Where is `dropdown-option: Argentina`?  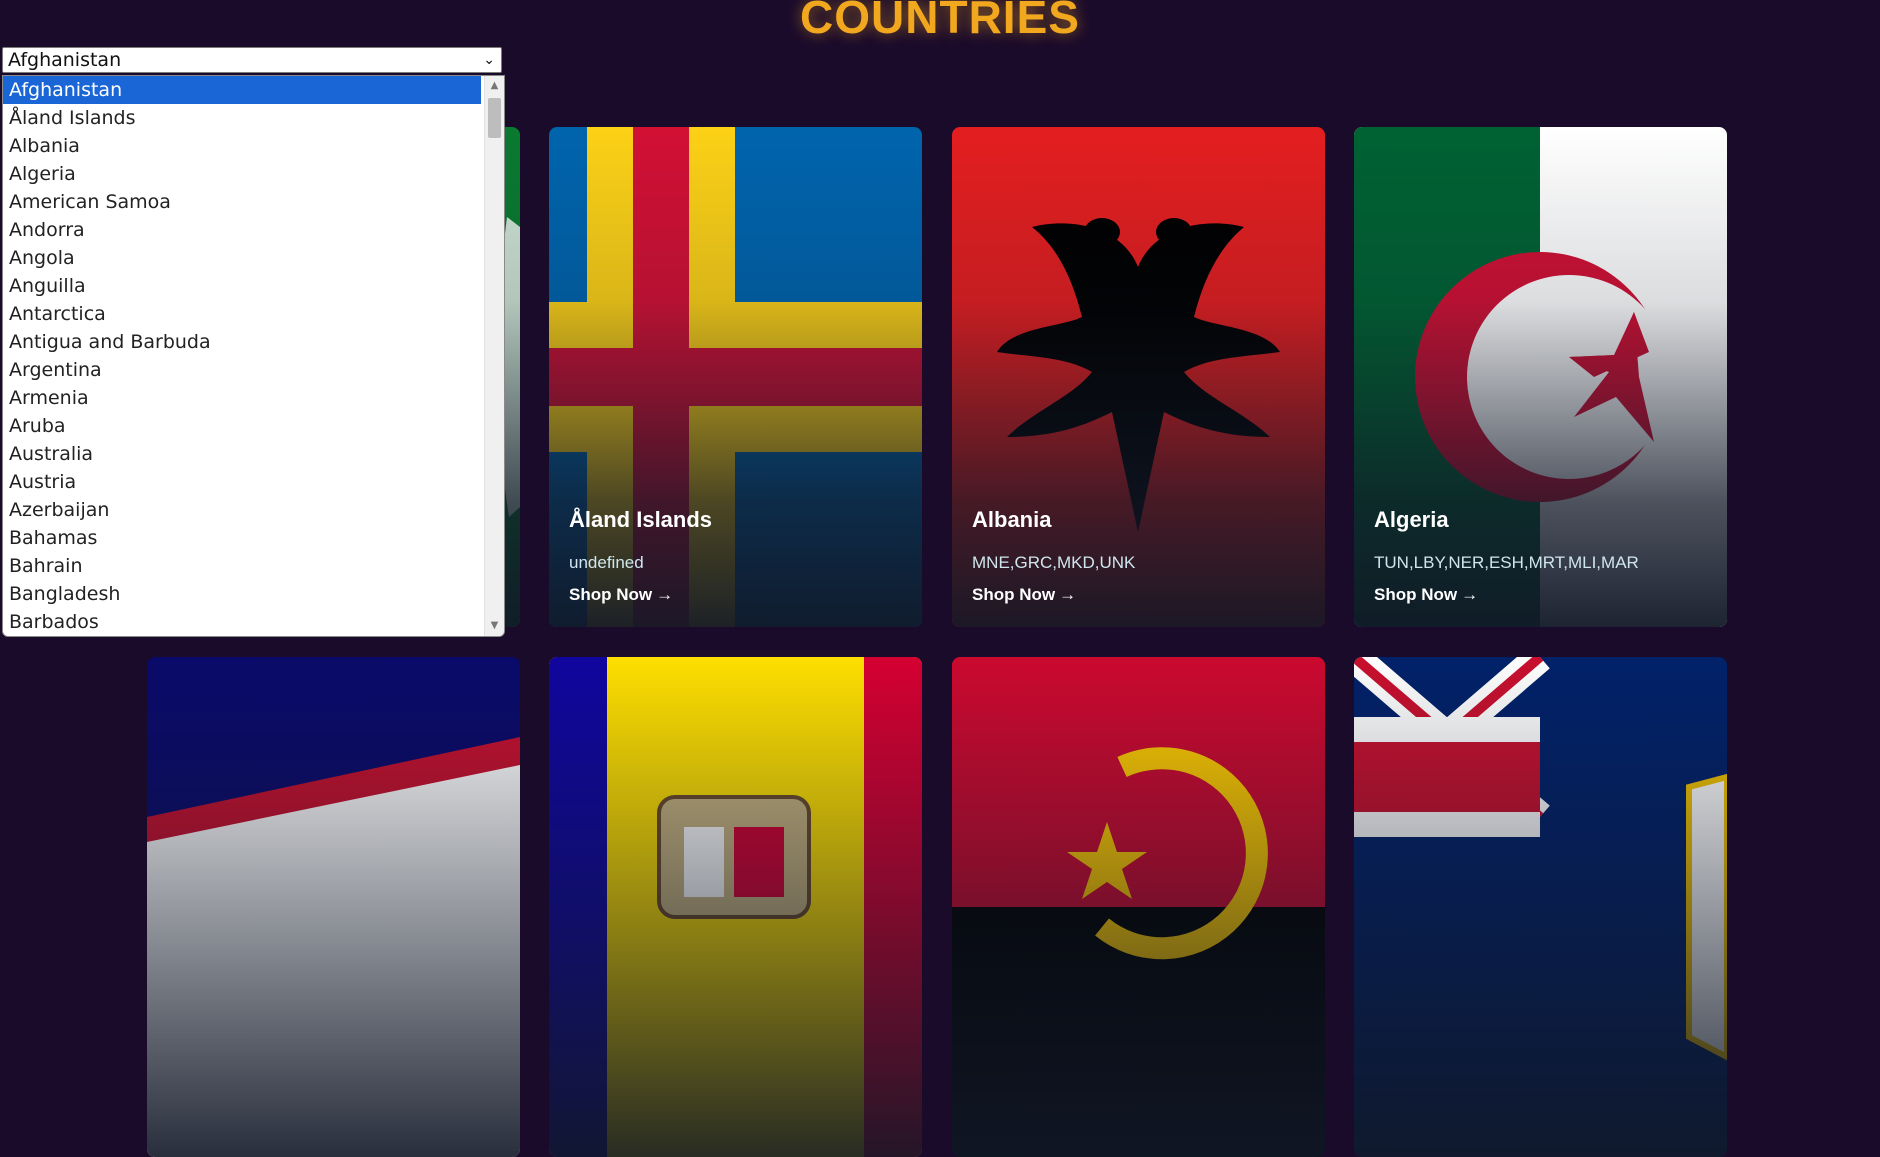
dropdown-option: Argentina is located at coordinates (242, 370).